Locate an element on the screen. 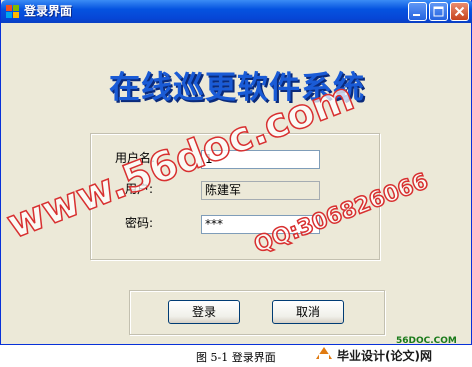  site-logo: 56DOC.COM is located at coordinates (426, 341).